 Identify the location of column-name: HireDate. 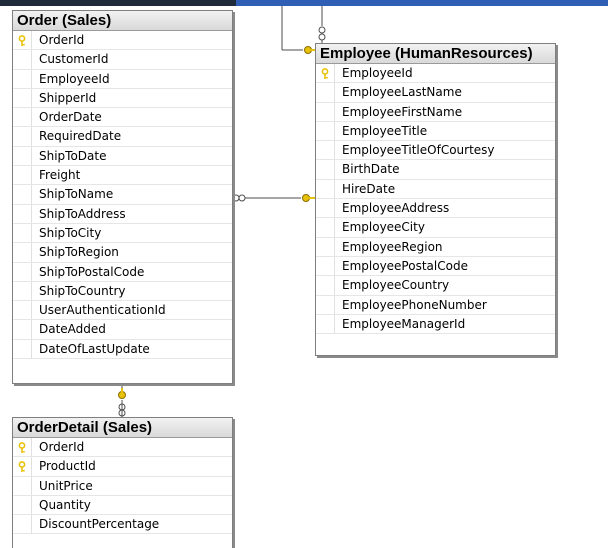
(369, 188).